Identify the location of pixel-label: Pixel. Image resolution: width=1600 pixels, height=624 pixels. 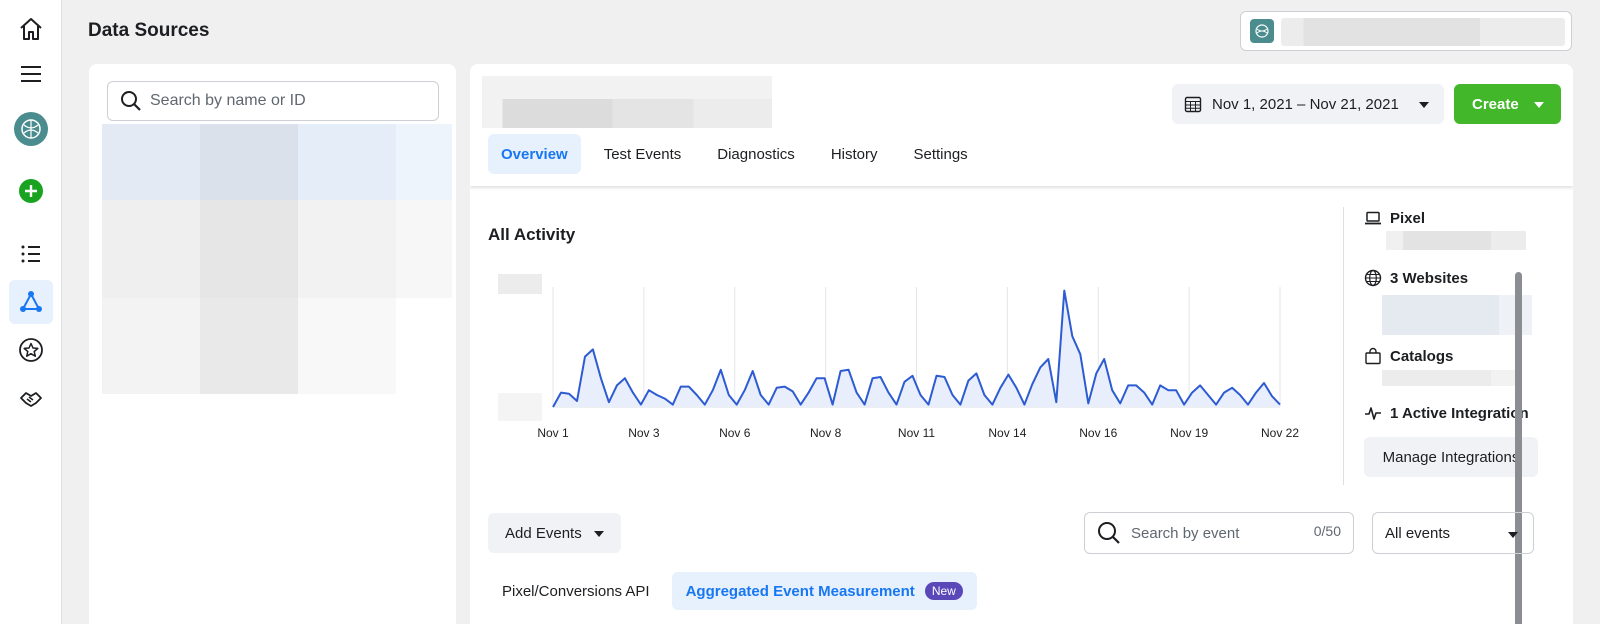
(1408, 218).